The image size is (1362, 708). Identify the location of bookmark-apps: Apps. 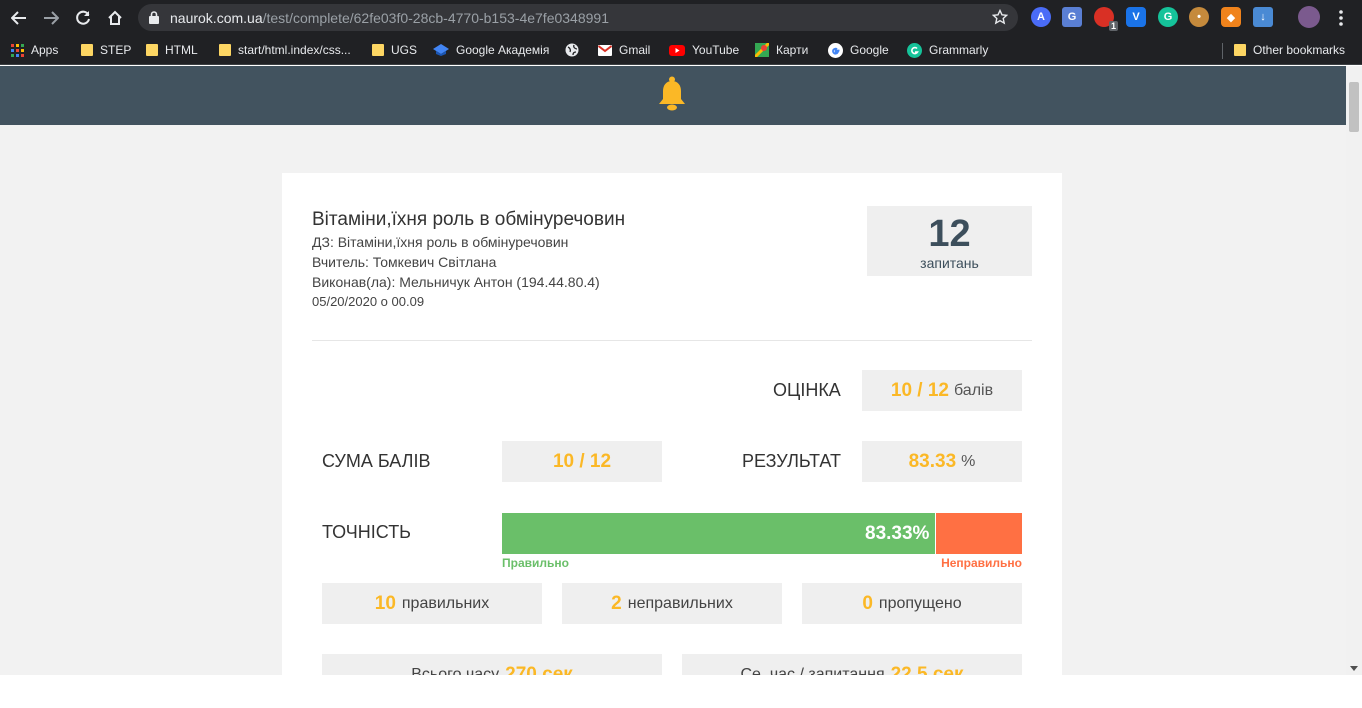
(34, 50).